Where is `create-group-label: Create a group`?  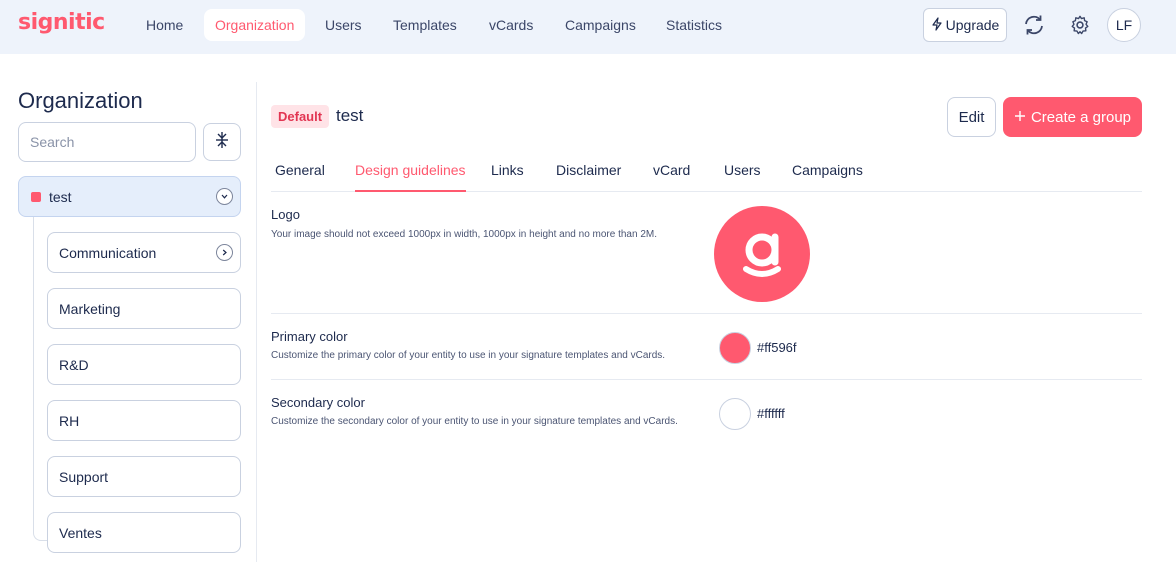
create-group-label: Create a group is located at coordinates (1081, 117).